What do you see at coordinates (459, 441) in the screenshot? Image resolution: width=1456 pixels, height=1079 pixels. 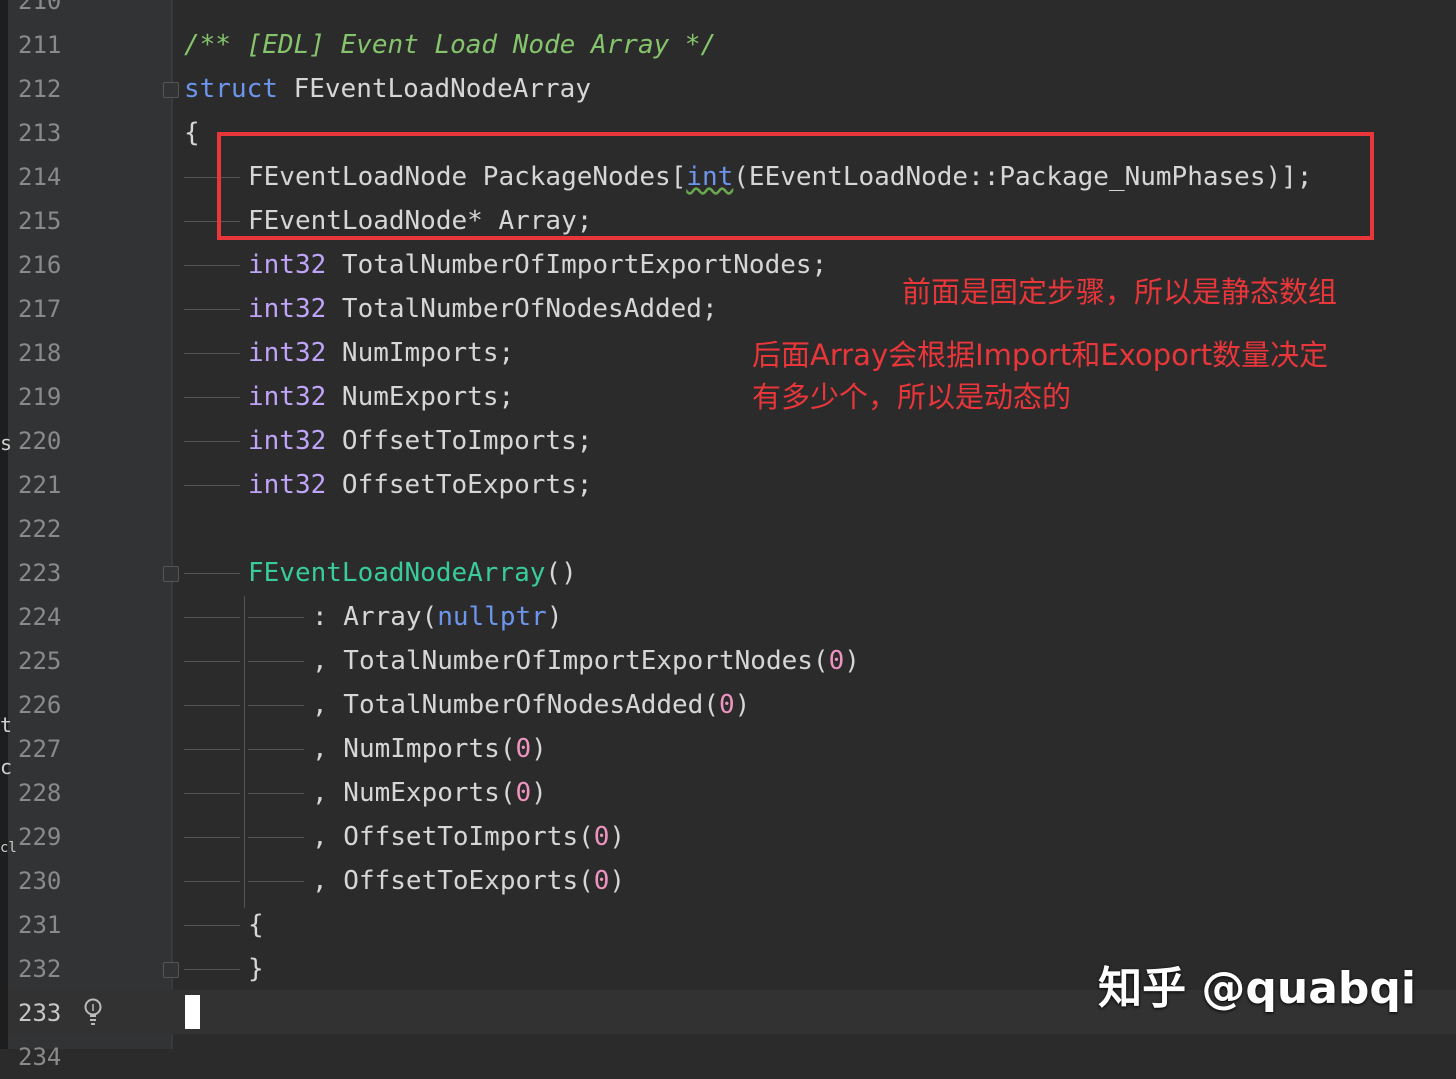 I see `code-text: OffsetToImports;` at bounding box center [459, 441].